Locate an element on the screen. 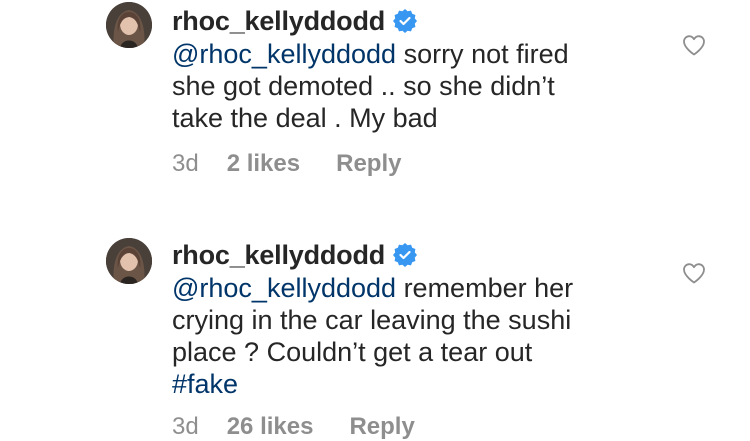 The image size is (750, 441). comment-meta: 3d 26 likes Reply is located at coordinates (293, 427).